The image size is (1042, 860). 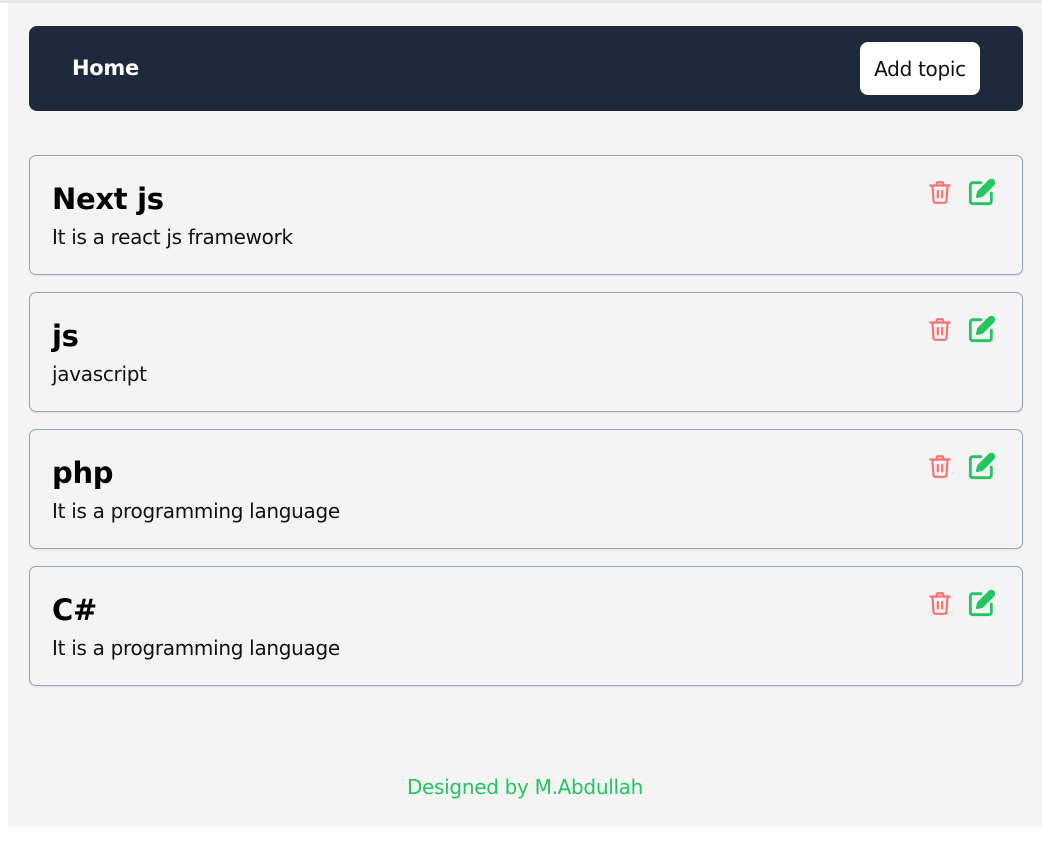 I want to click on home-link: Home, so click(x=105, y=68).